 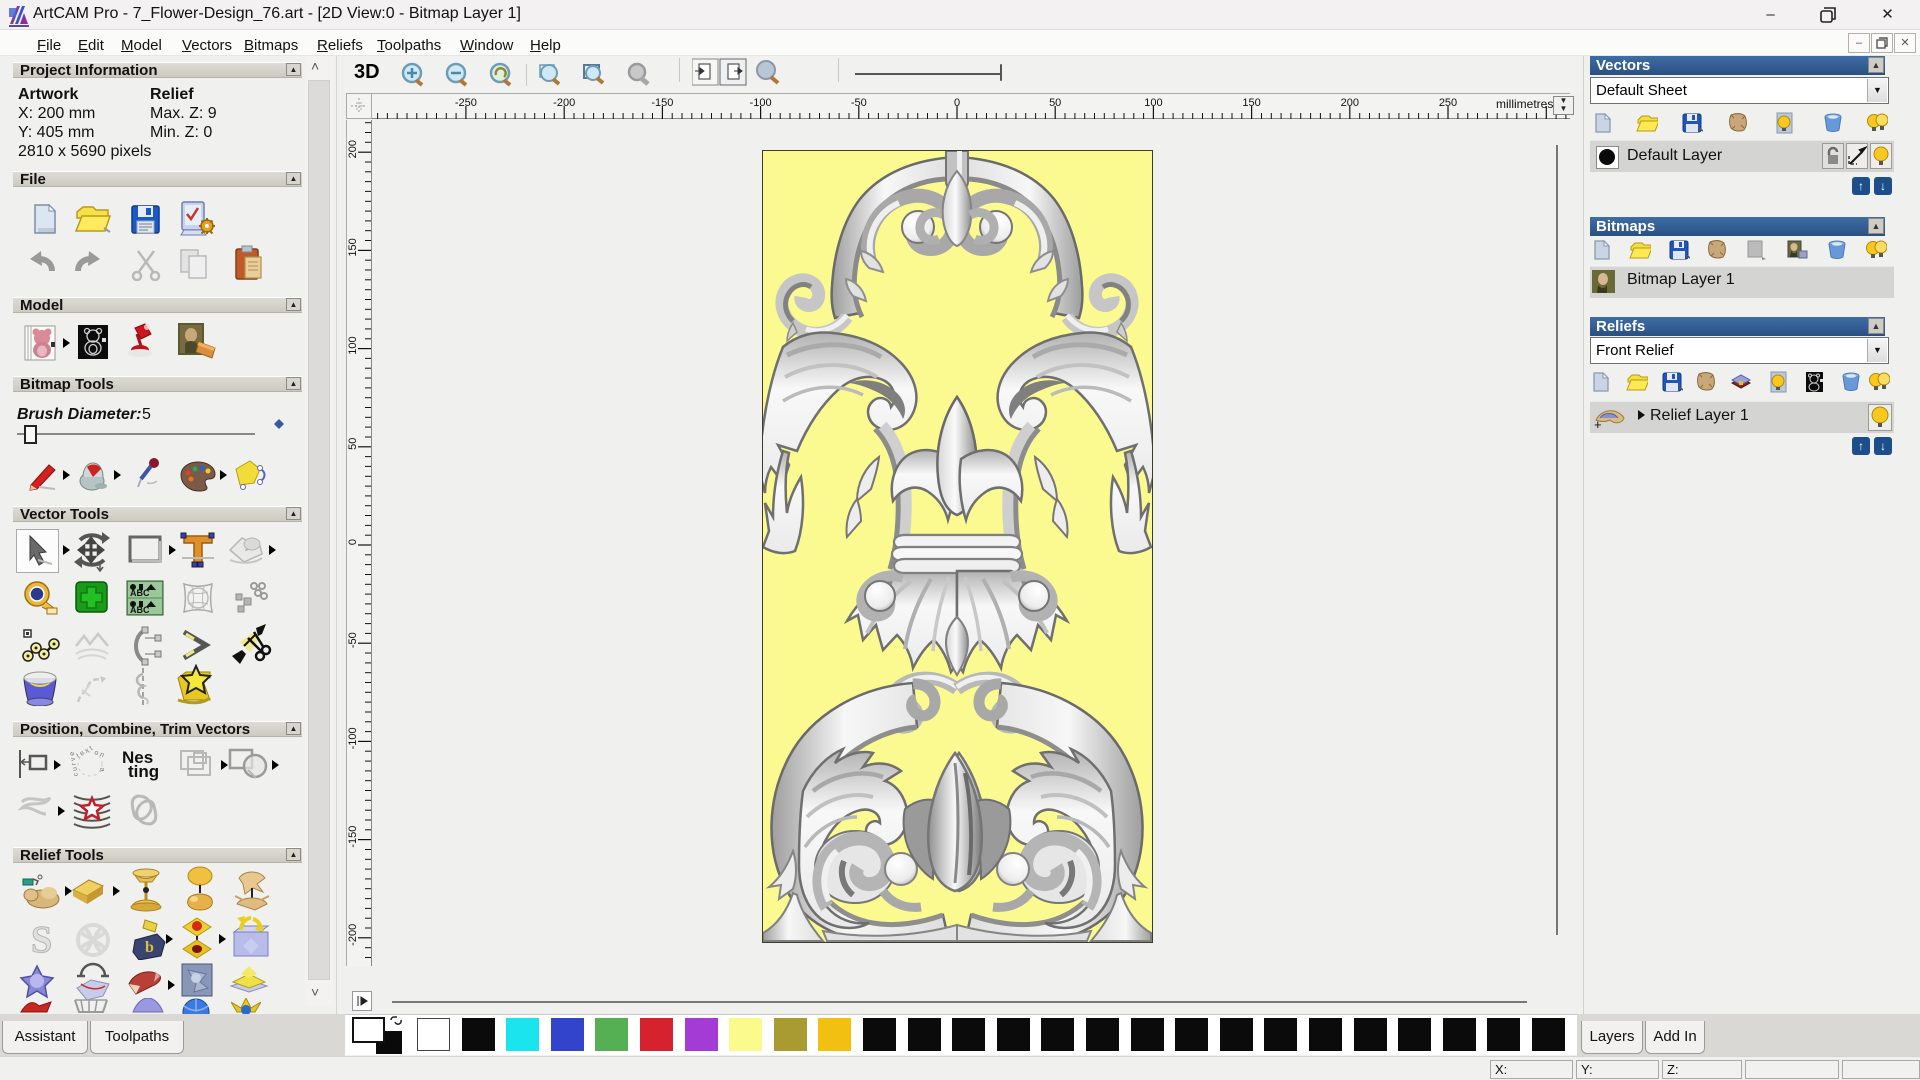 I want to click on svg-text: S, so click(x=41, y=939).